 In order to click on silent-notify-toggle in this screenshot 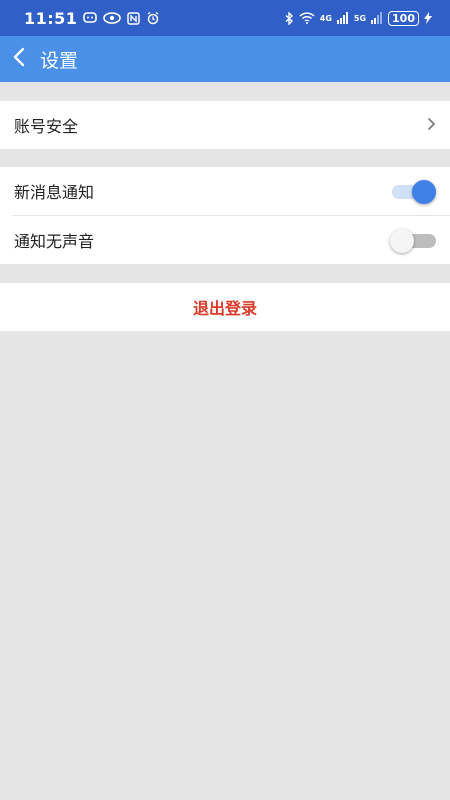, I will do `click(413, 240)`.